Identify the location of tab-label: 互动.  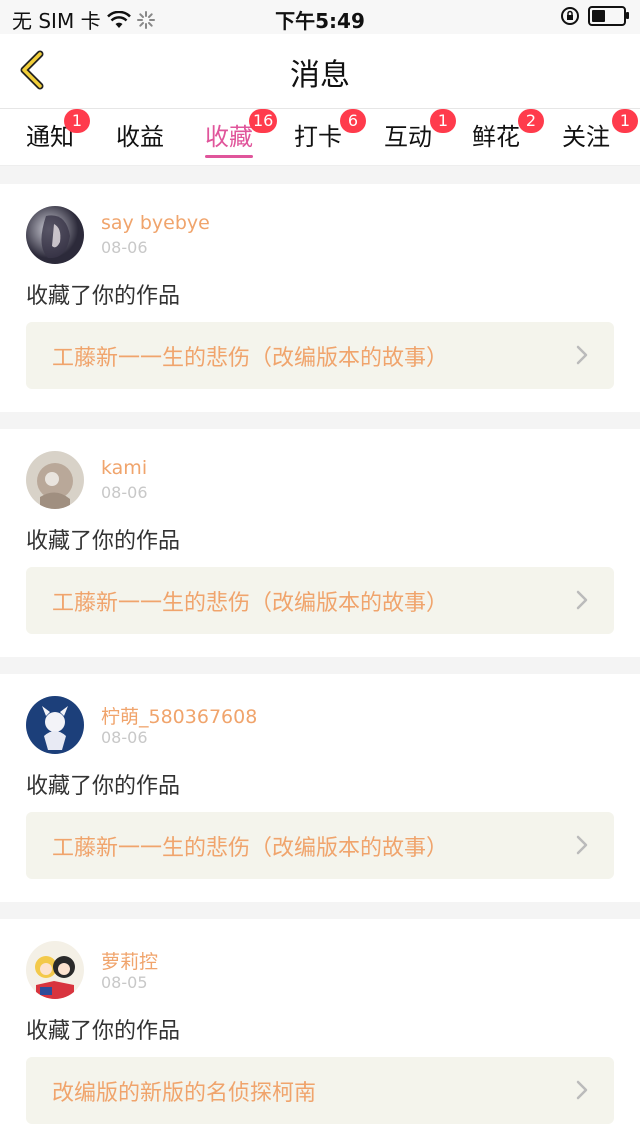
(408, 137).